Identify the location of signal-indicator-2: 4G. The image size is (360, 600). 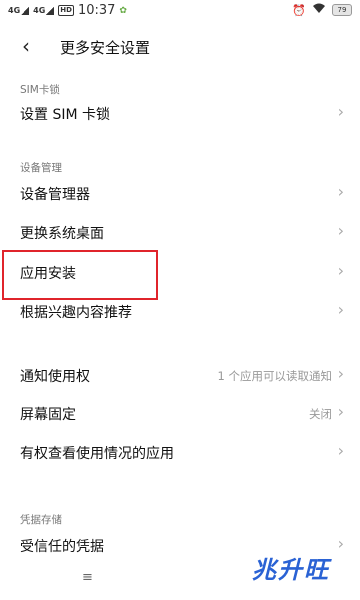
(44, 10).